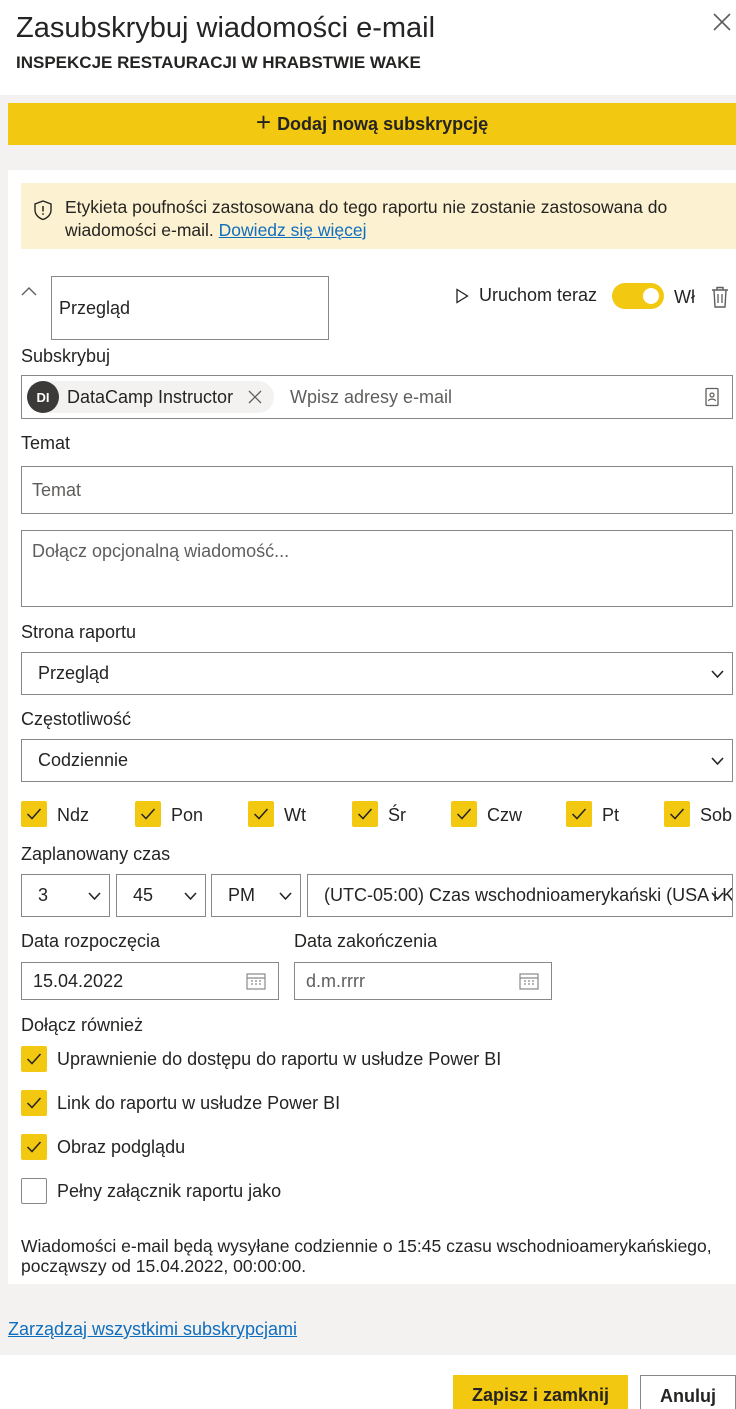 Image resolution: width=736 pixels, height=1409 pixels. I want to click on ampm-value: PM, so click(241, 895).